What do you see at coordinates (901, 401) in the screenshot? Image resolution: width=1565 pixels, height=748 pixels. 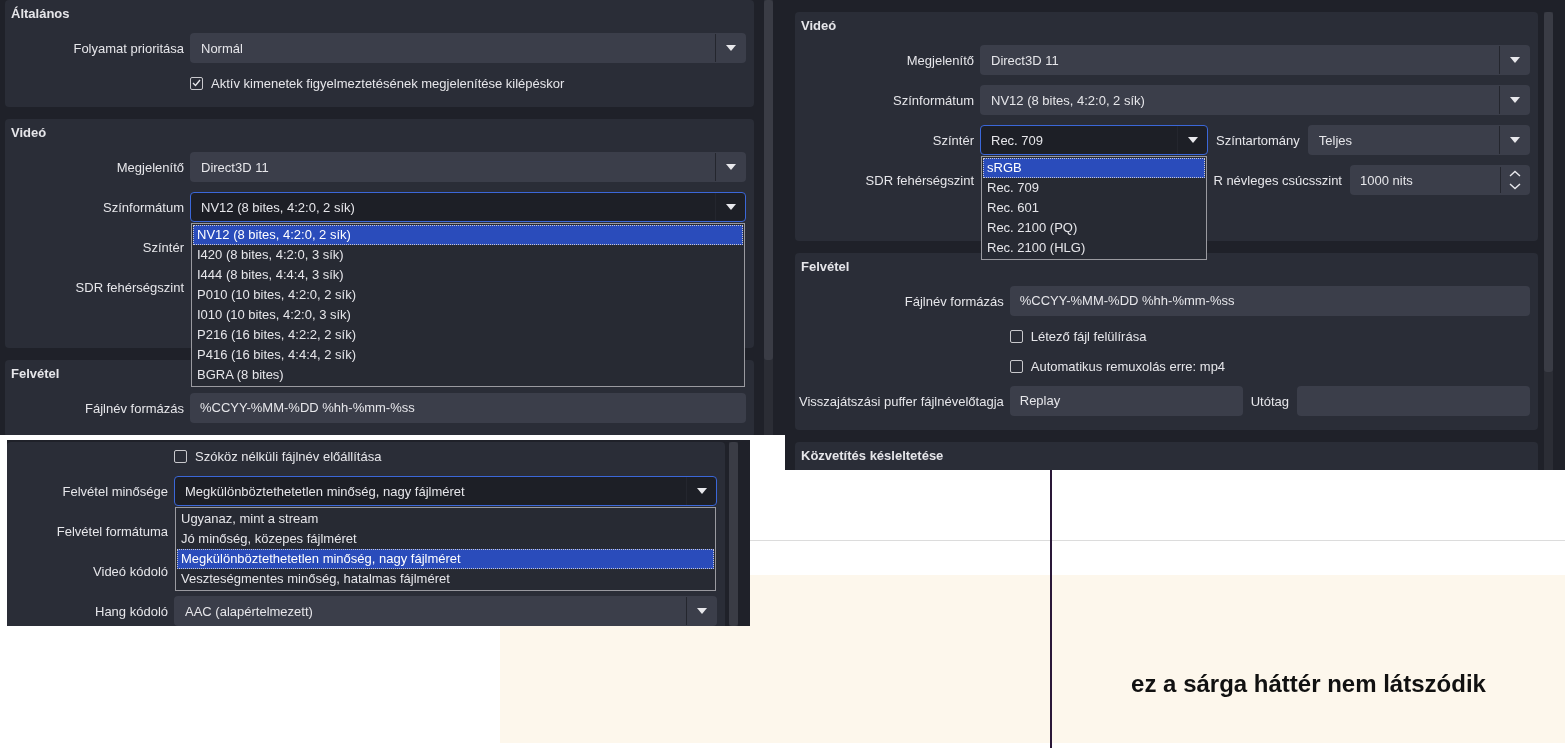 I see `field-label: Visszajátszási puffer fájlnévelőtagja` at bounding box center [901, 401].